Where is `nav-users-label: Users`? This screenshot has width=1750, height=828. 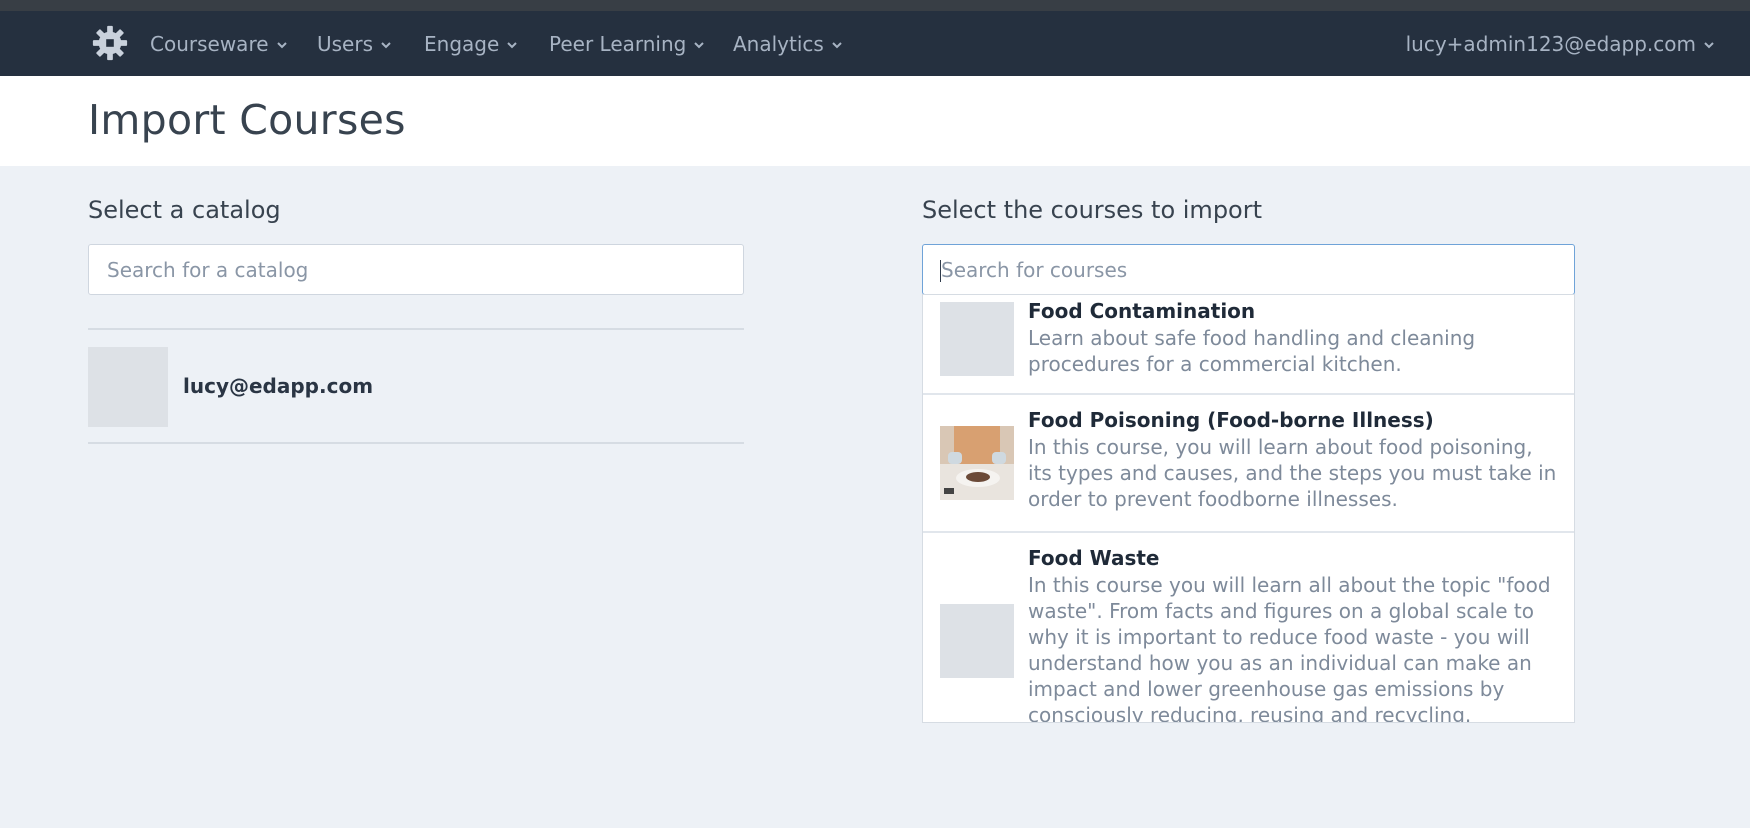
nav-users-label: Users is located at coordinates (345, 43).